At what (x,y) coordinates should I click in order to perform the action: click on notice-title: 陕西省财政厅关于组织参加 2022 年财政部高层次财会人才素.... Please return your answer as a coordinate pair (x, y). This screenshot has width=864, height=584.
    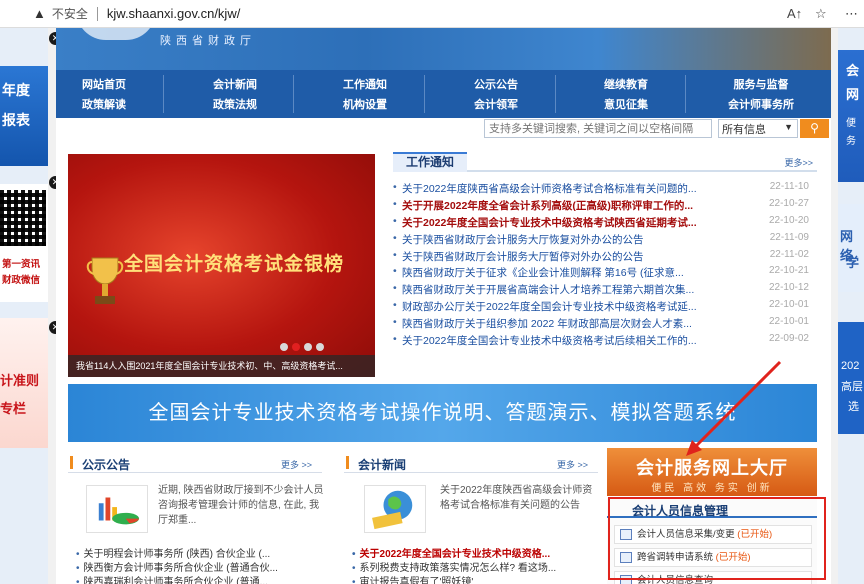
    Looking at the image, I should click on (561, 323).